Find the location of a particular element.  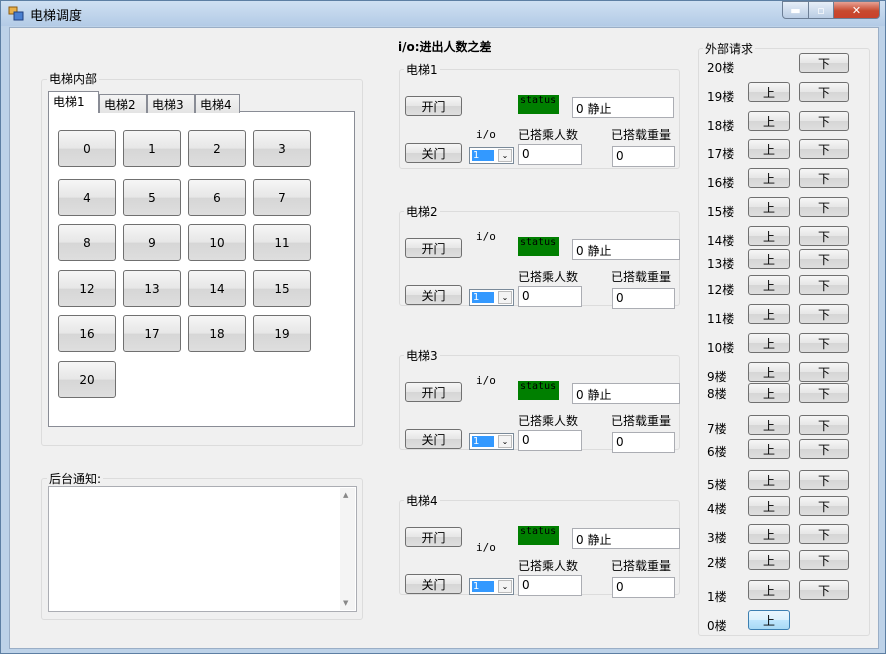

floor-button-2: 2 is located at coordinates (217, 148).